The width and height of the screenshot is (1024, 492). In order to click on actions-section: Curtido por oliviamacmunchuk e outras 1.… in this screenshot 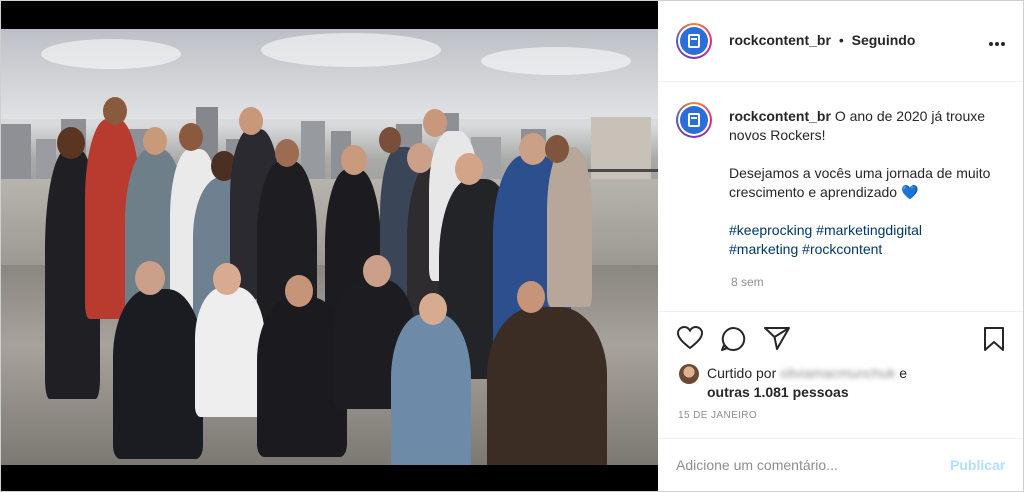, I will do `click(840, 381)`.